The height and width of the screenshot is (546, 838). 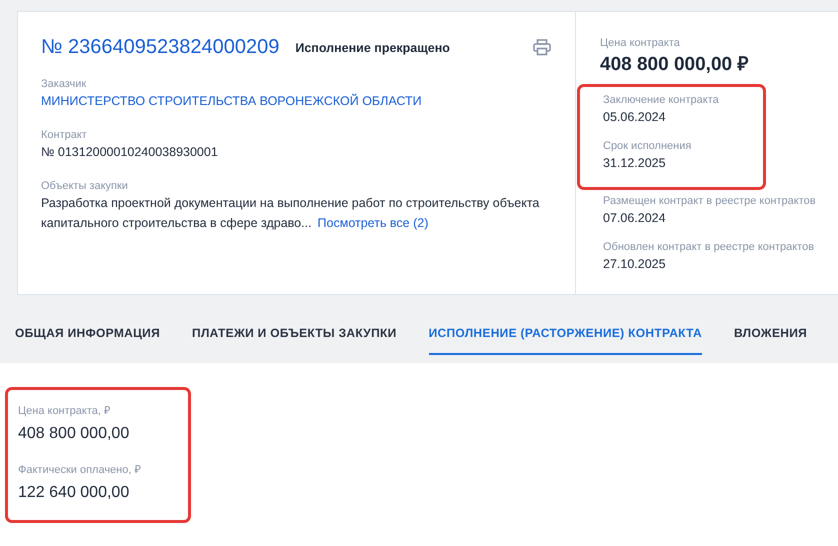 I want to click on tab: ОБЩАЯ ИНФОРМАЦИЯ, so click(x=87, y=337).